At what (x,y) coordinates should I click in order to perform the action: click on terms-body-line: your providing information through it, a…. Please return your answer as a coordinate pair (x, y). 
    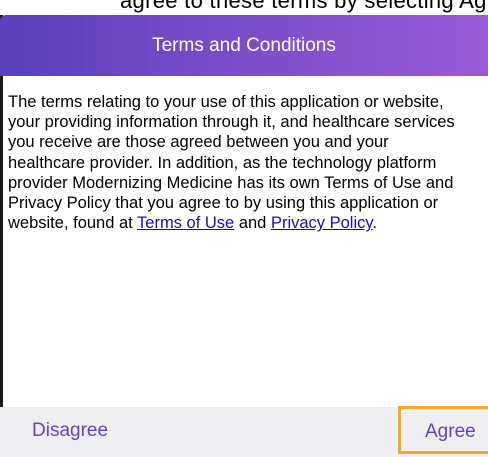
    Looking at the image, I should click on (231, 122).